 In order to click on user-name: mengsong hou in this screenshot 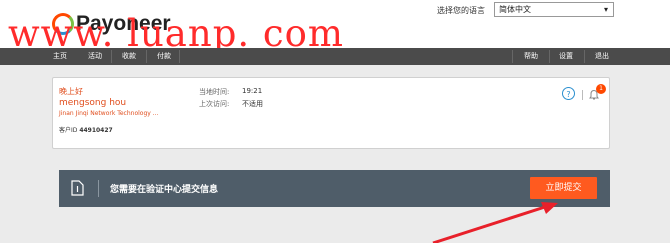, I will do `click(93, 103)`.